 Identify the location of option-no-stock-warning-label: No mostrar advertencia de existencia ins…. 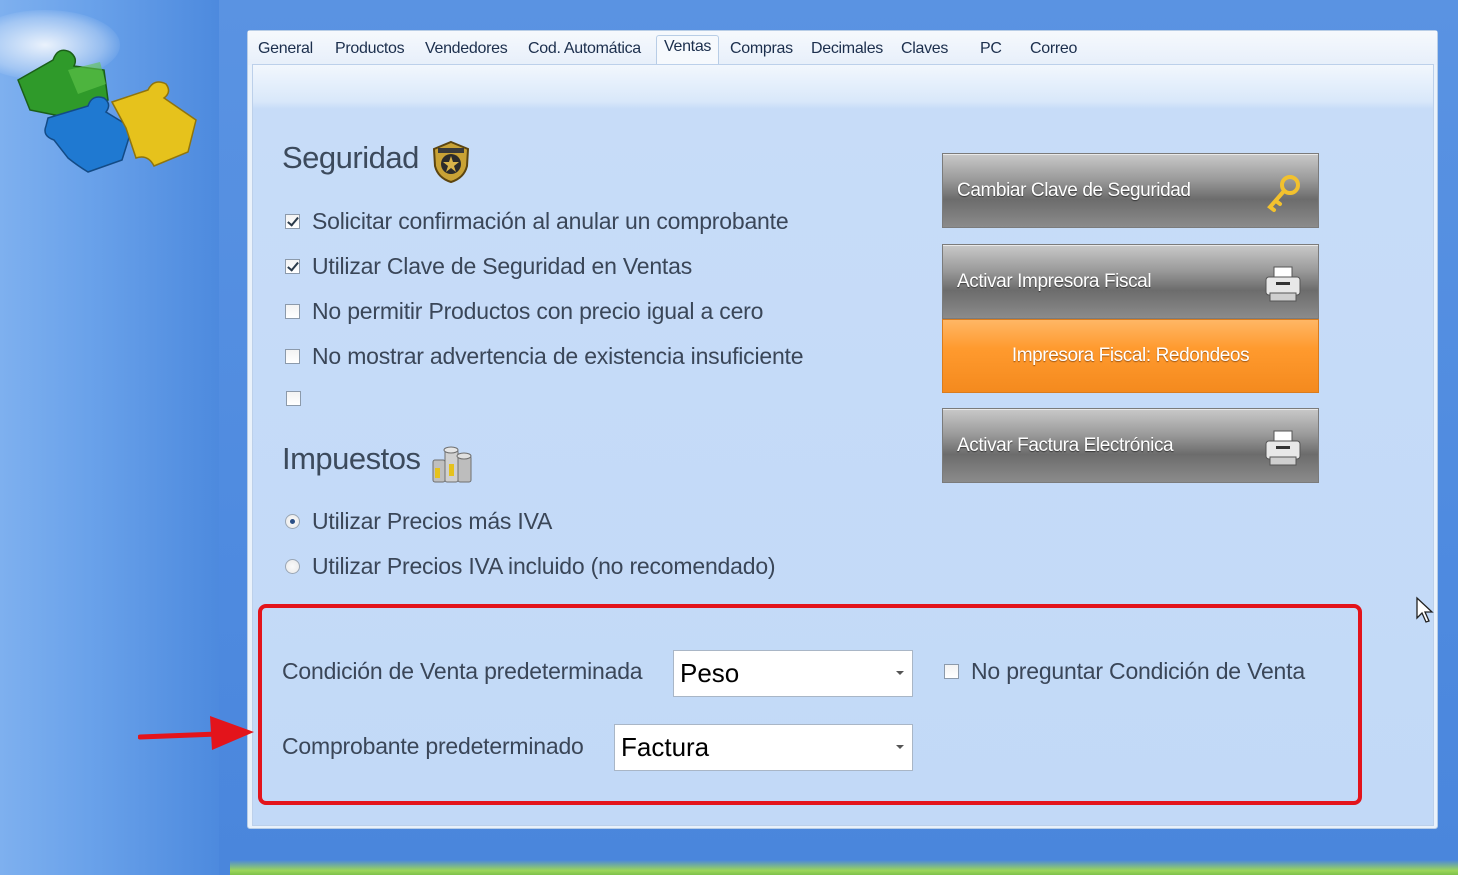
(558, 356).